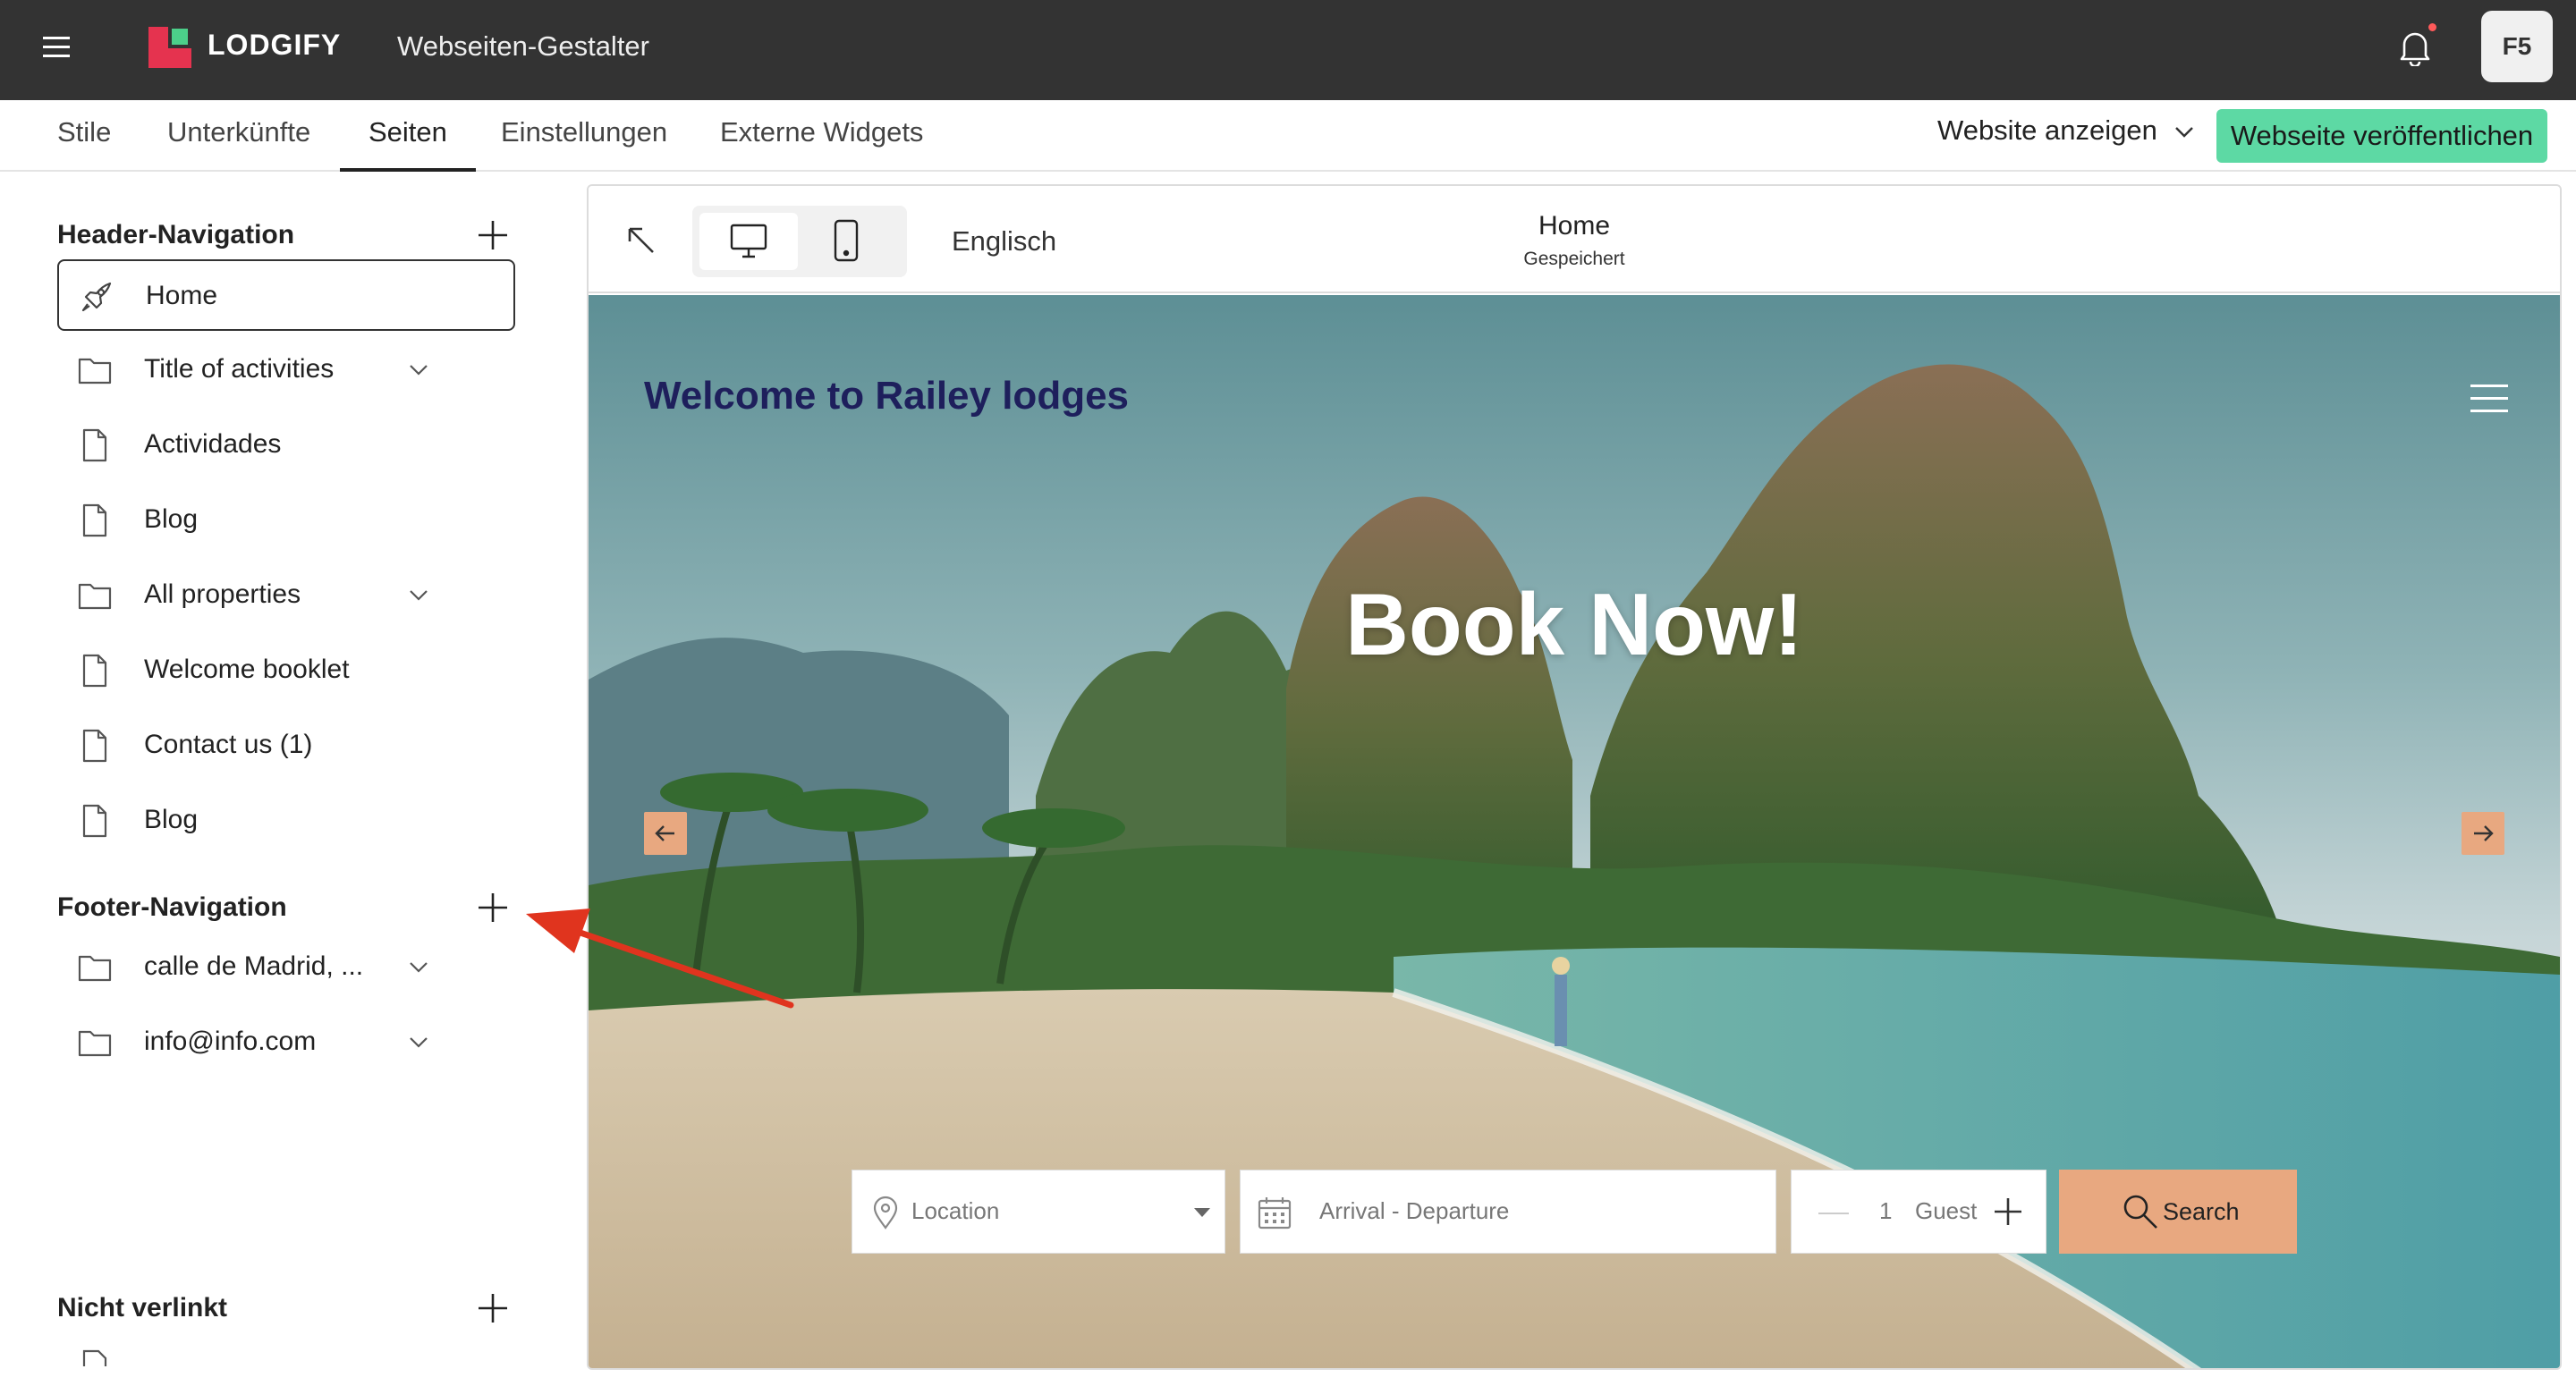  I want to click on caret-down-icon, so click(1202, 1212).